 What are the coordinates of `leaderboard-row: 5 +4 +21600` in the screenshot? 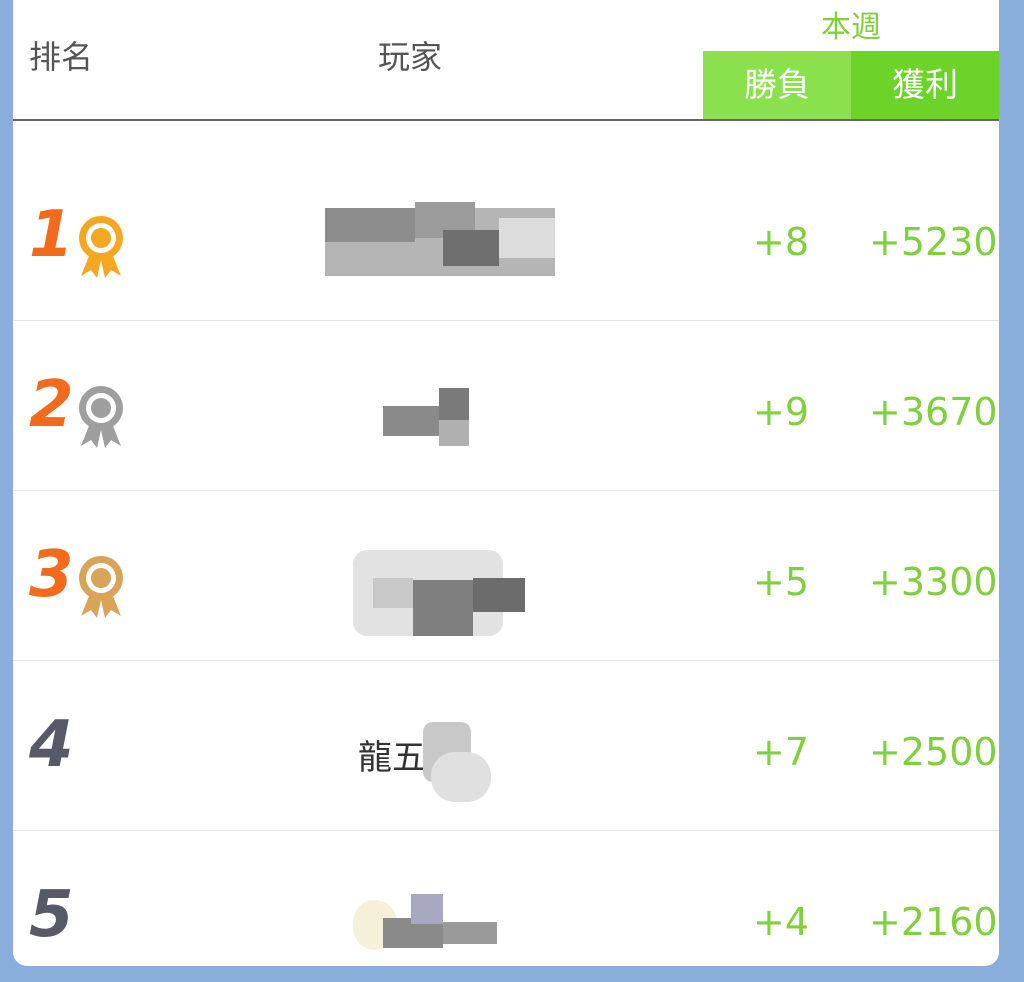 It's located at (506, 898).